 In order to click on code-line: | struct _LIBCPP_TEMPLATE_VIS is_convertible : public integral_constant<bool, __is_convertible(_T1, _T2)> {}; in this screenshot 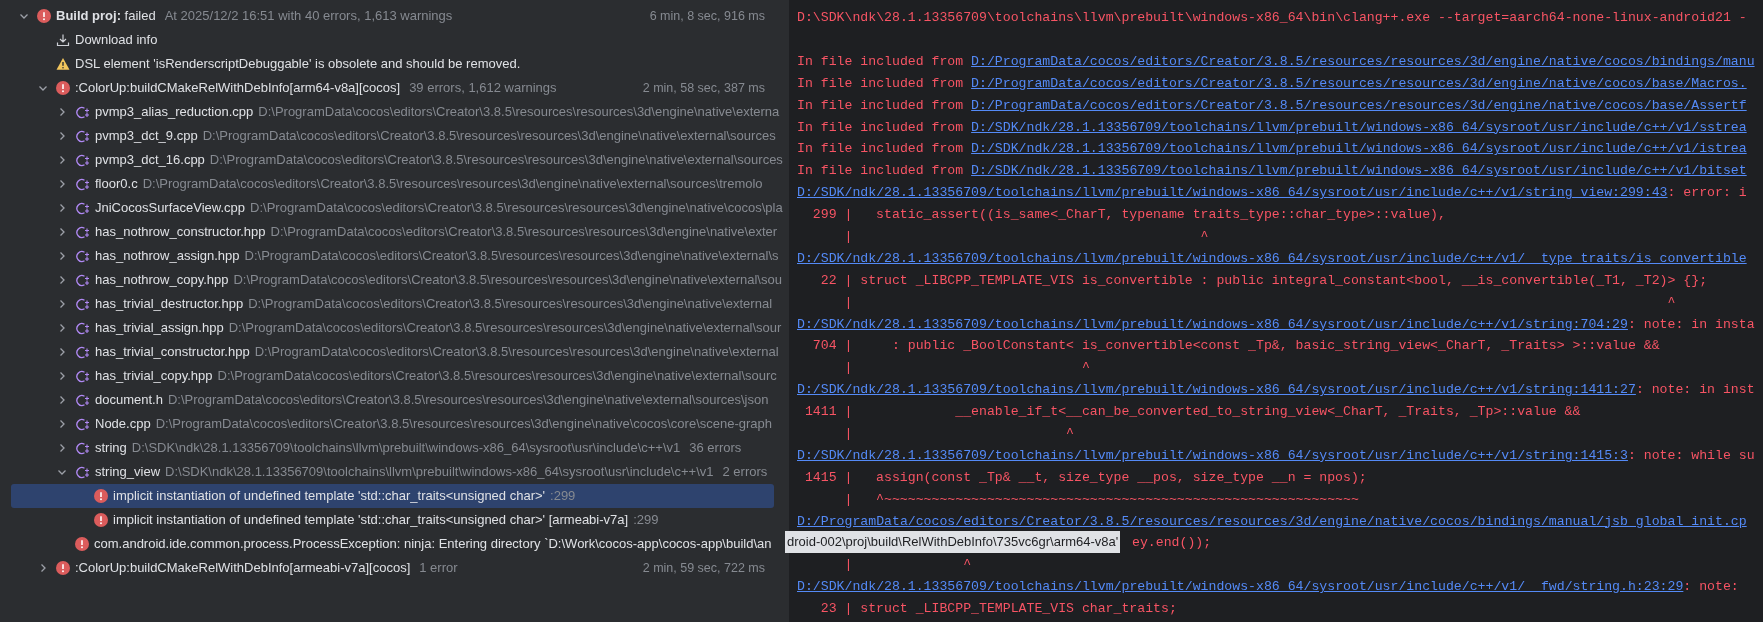, I will do `click(1276, 280)`.